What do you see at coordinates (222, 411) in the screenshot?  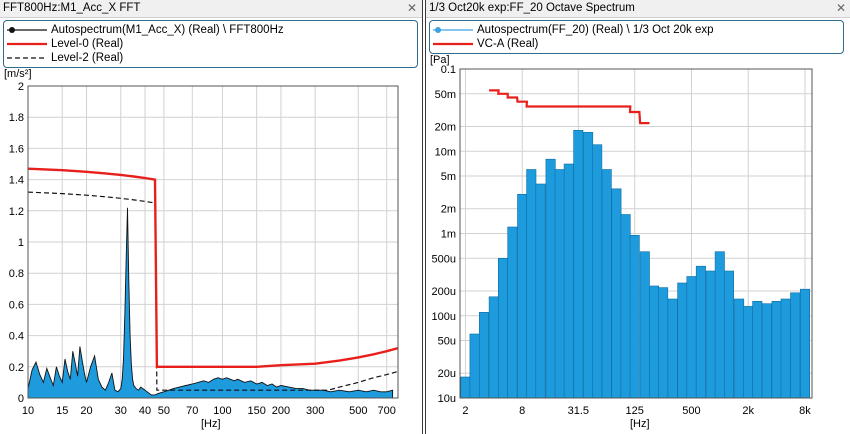 I see `x-tick-label: 100` at bounding box center [222, 411].